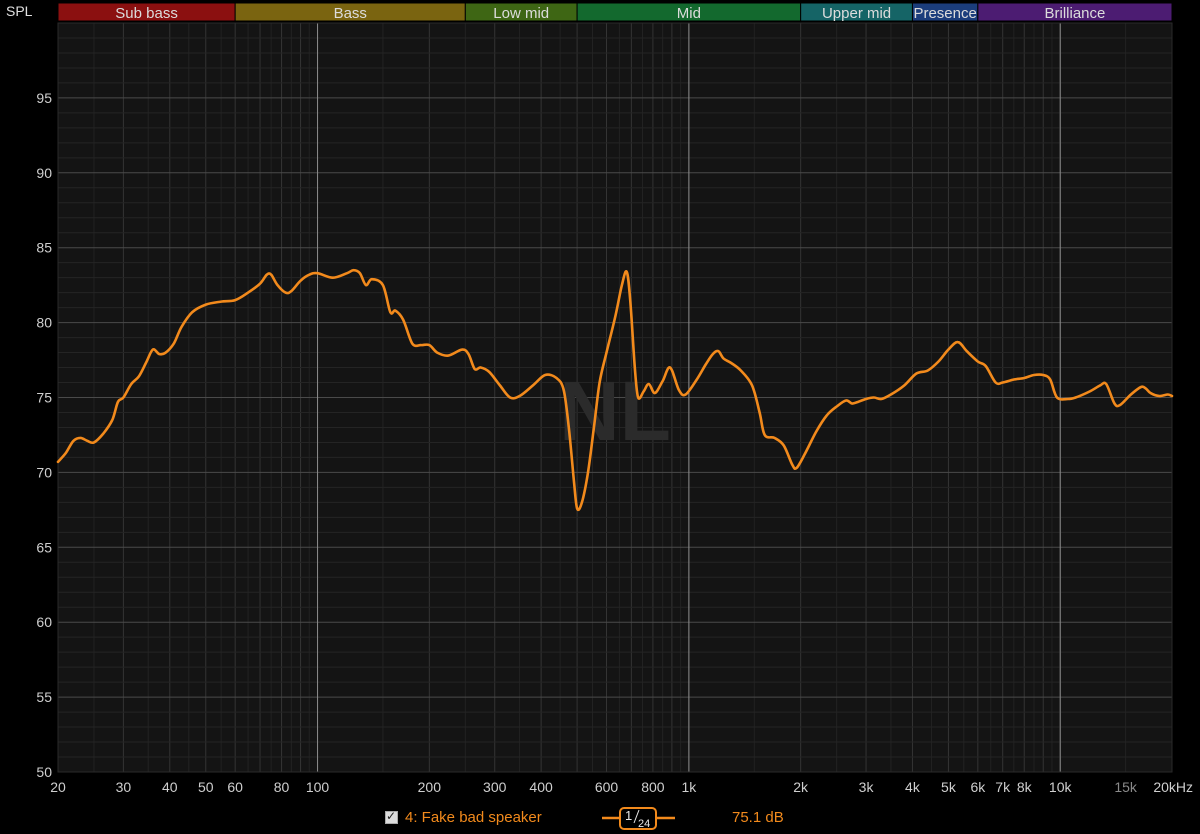 The image size is (1200, 834). What do you see at coordinates (473, 817) in the screenshot?
I see `series-name: 4: Fake bad speaker` at bounding box center [473, 817].